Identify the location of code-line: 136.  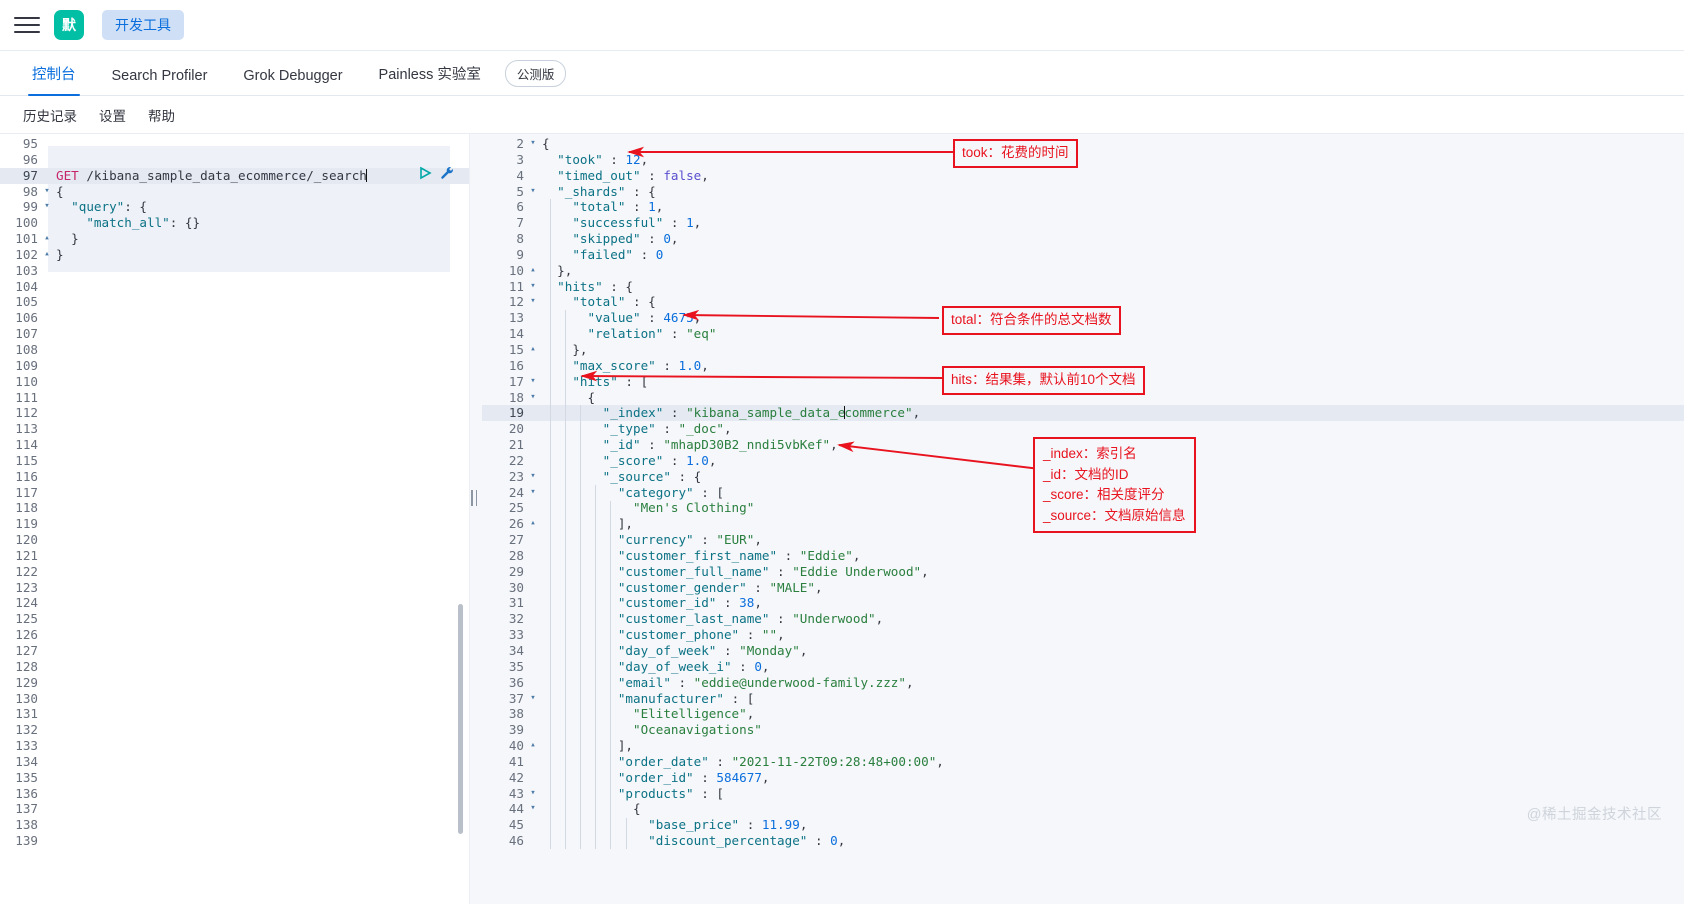
(234, 794).